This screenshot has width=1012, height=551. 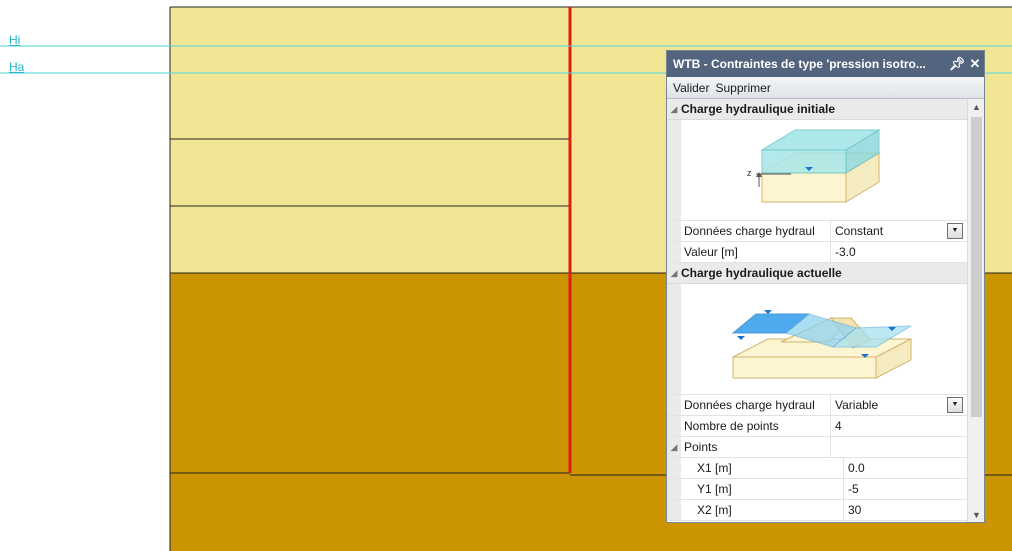 I want to click on delete-button: Supprimer, so click(x=742, y=88).